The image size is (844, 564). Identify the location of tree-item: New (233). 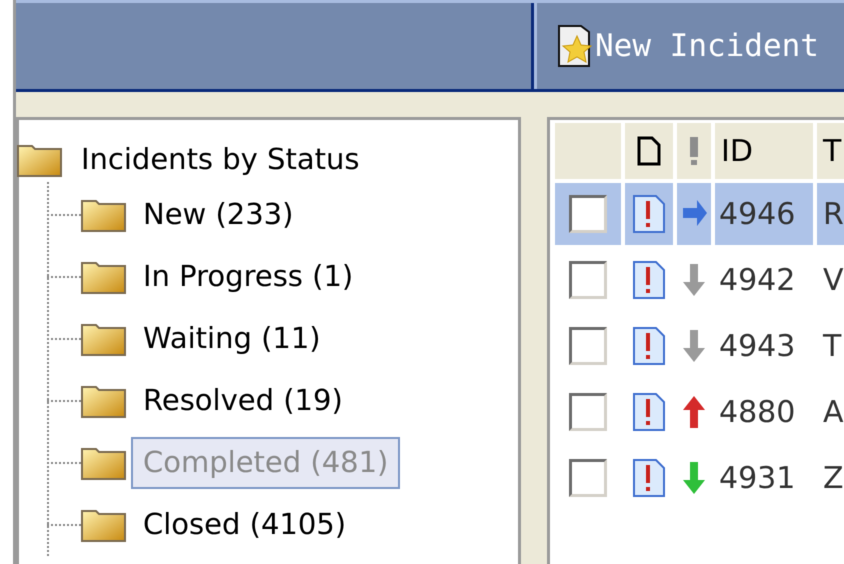
(218, 215).